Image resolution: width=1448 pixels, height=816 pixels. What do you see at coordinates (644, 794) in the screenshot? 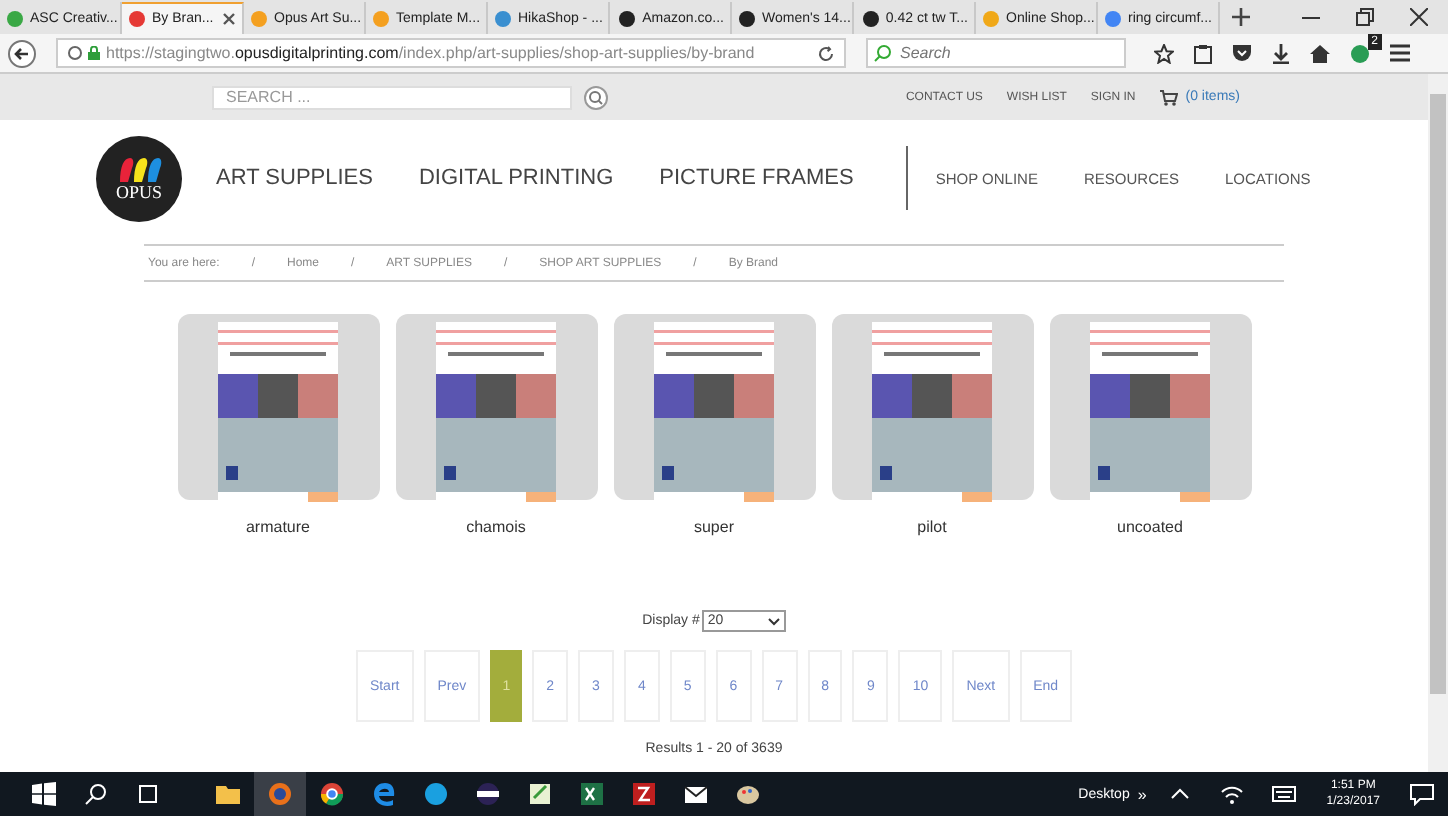
I see `filezilla-icon` at bounding box center [644, 794].